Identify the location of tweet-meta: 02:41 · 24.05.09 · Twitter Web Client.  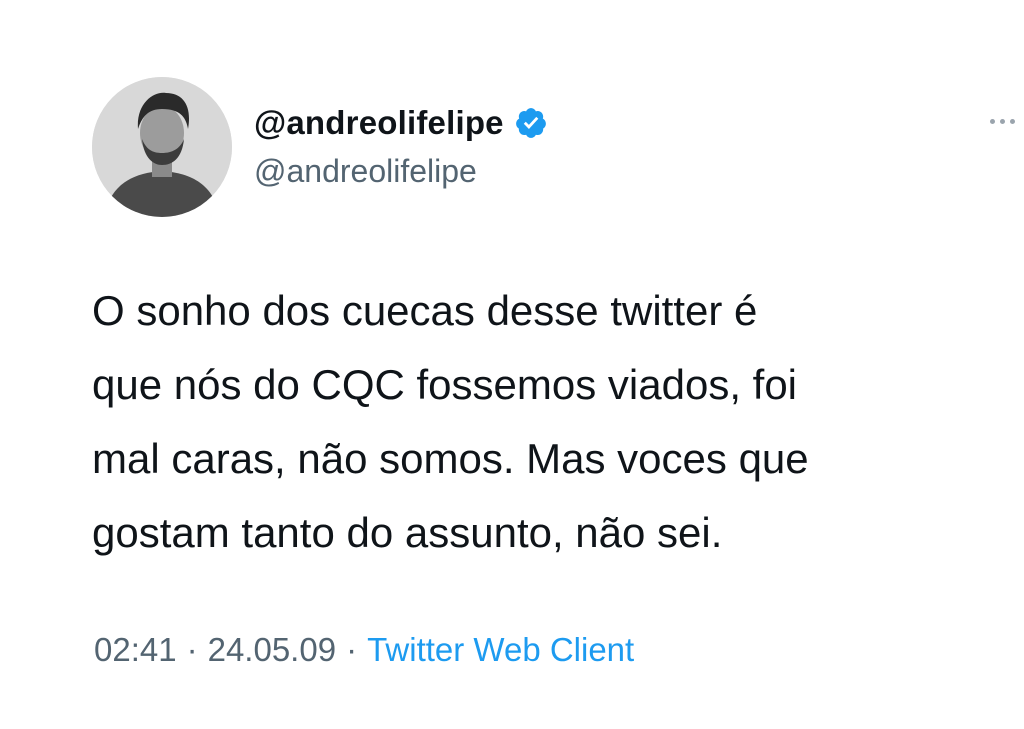
(364, 650).